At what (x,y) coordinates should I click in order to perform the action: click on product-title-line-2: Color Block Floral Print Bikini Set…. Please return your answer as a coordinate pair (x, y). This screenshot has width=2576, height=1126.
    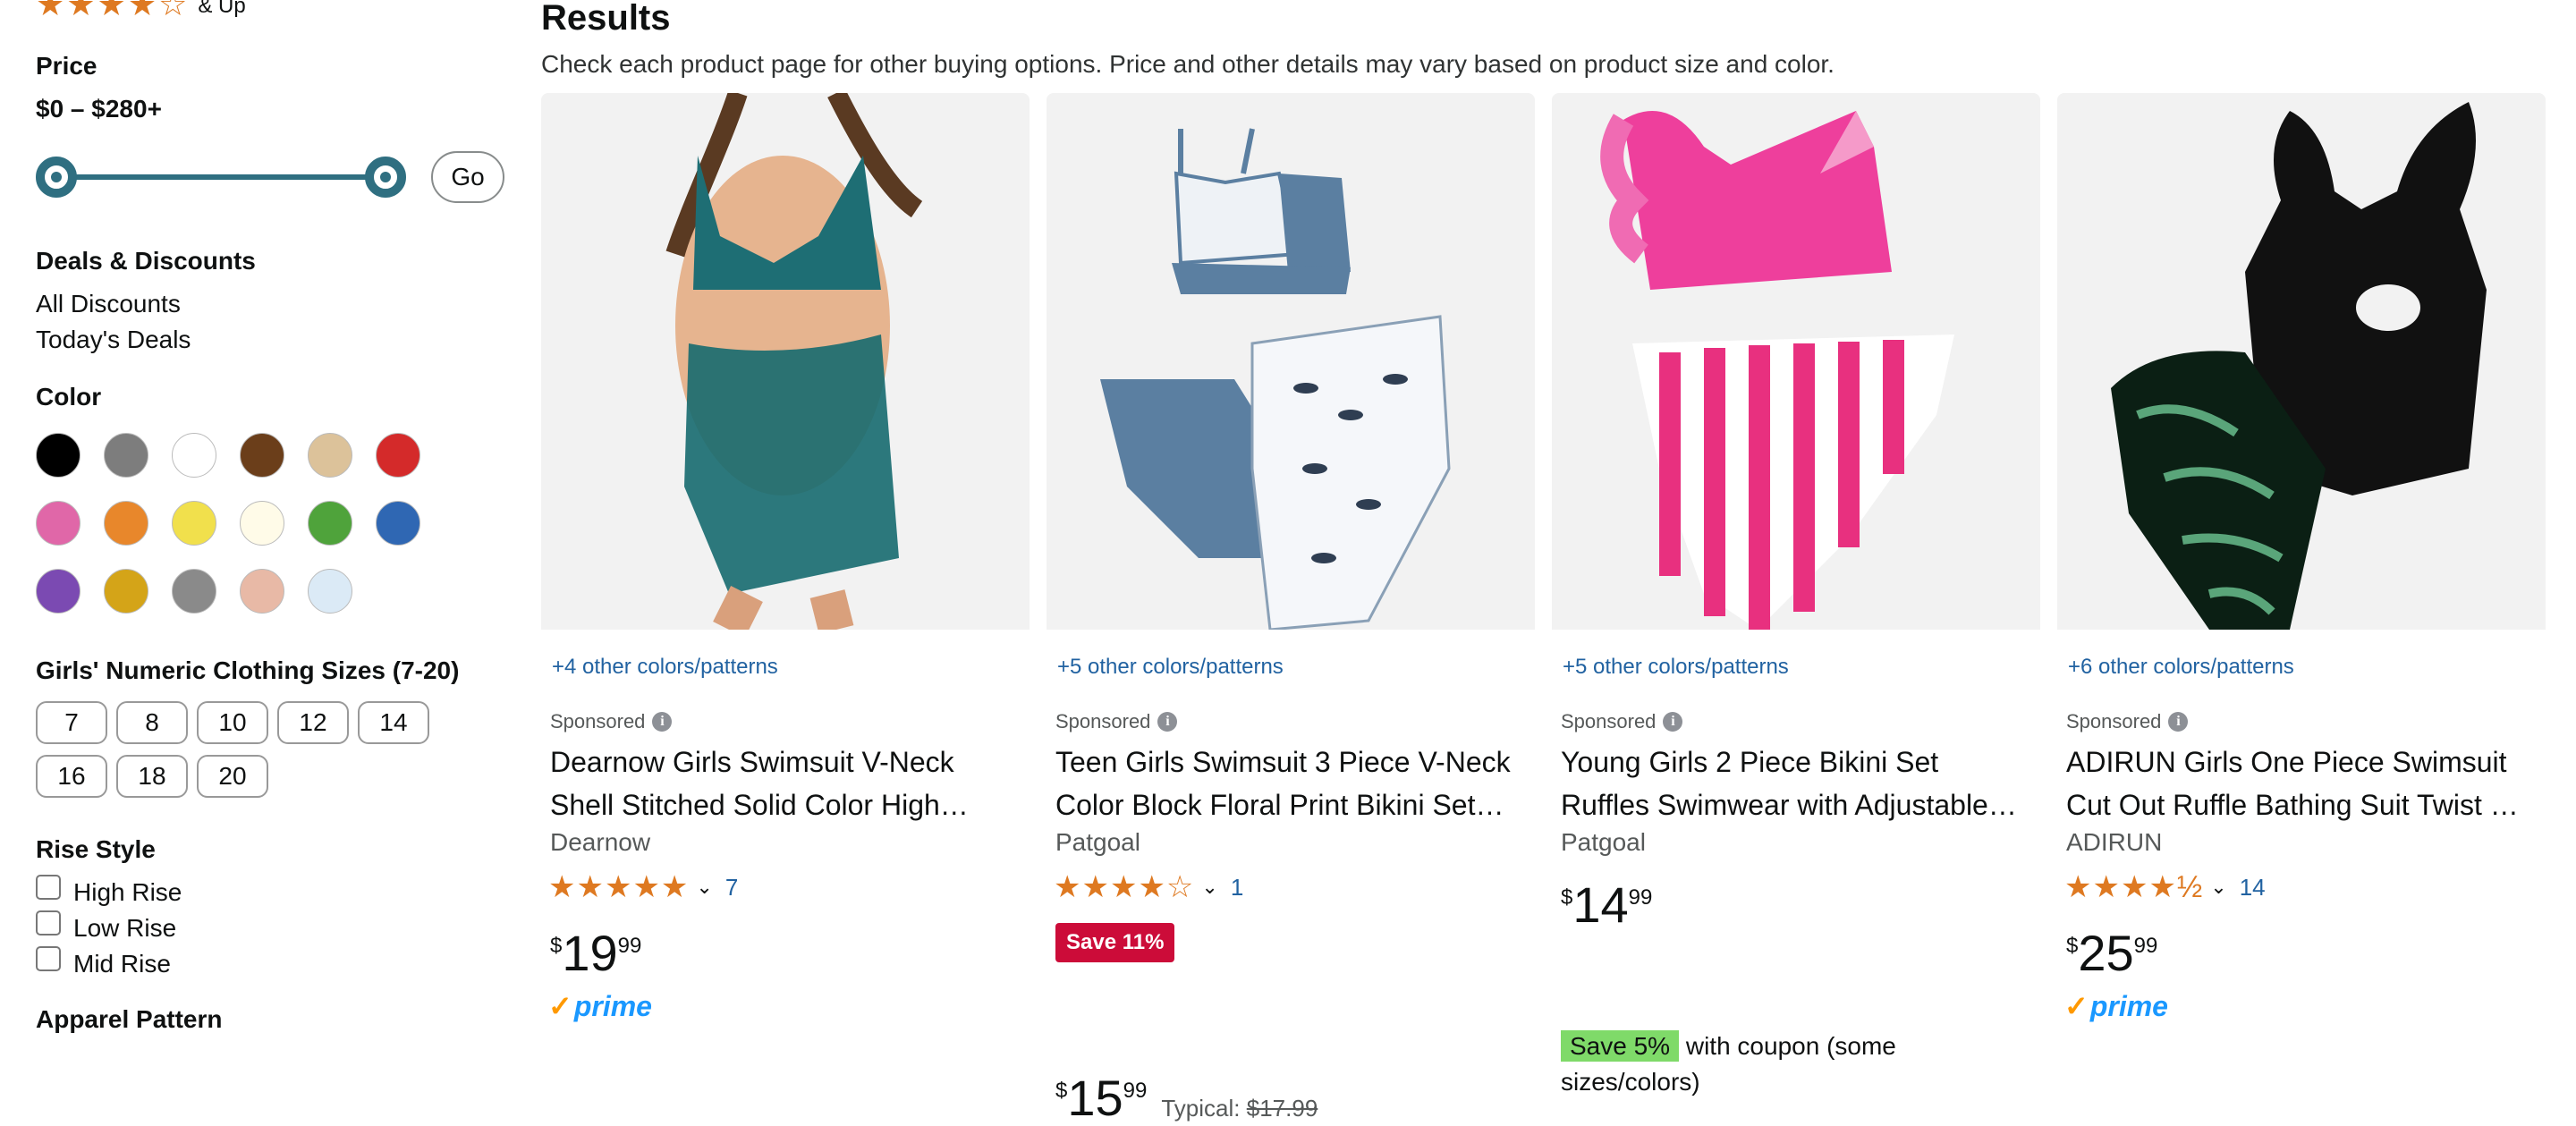
    Looking at the image, I should click on (1290, 805).